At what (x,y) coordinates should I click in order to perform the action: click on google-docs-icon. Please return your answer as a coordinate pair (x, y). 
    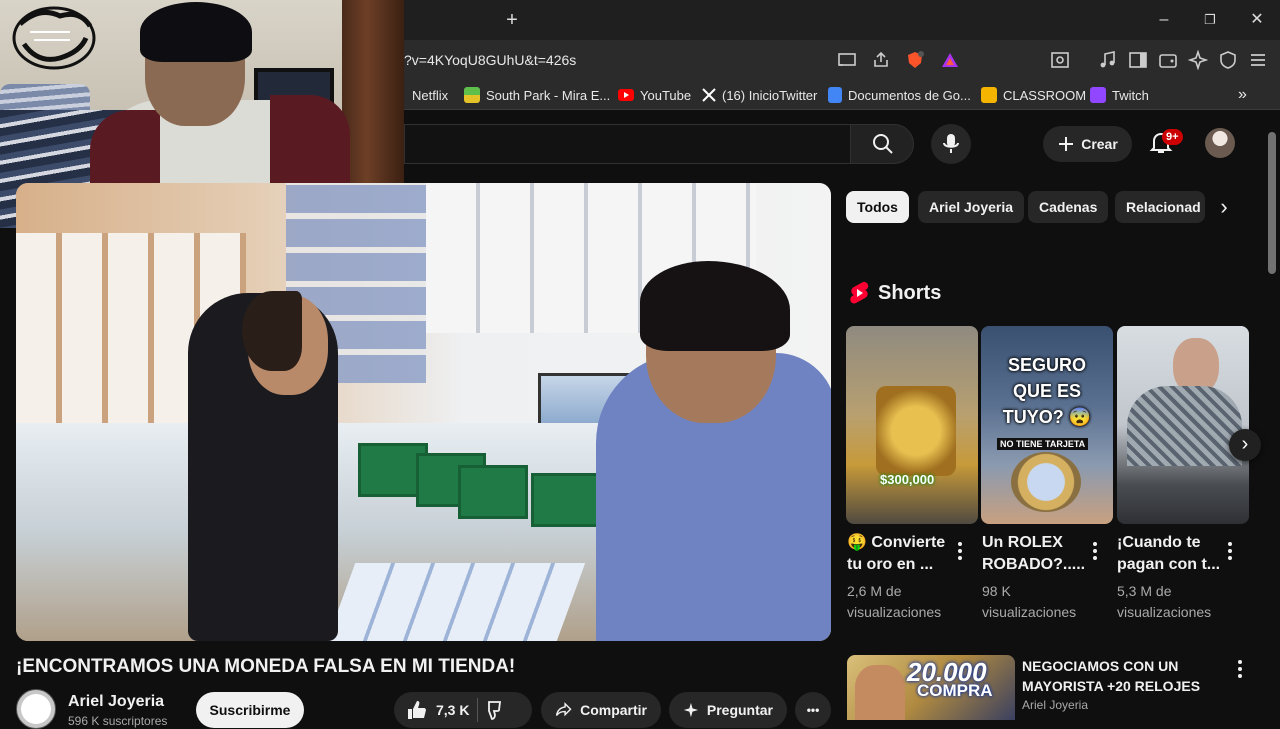
    Looking at the image, I should click on (835, 95).